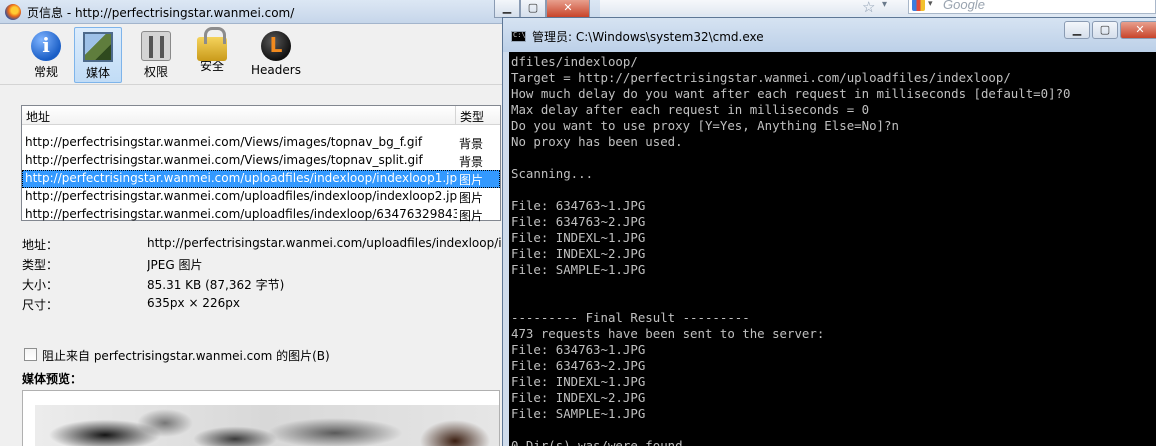  What do you see at coordinates (477, 115) in the screenshot?
I see `column-header-type: 类型` at bounding box center [477, 115].